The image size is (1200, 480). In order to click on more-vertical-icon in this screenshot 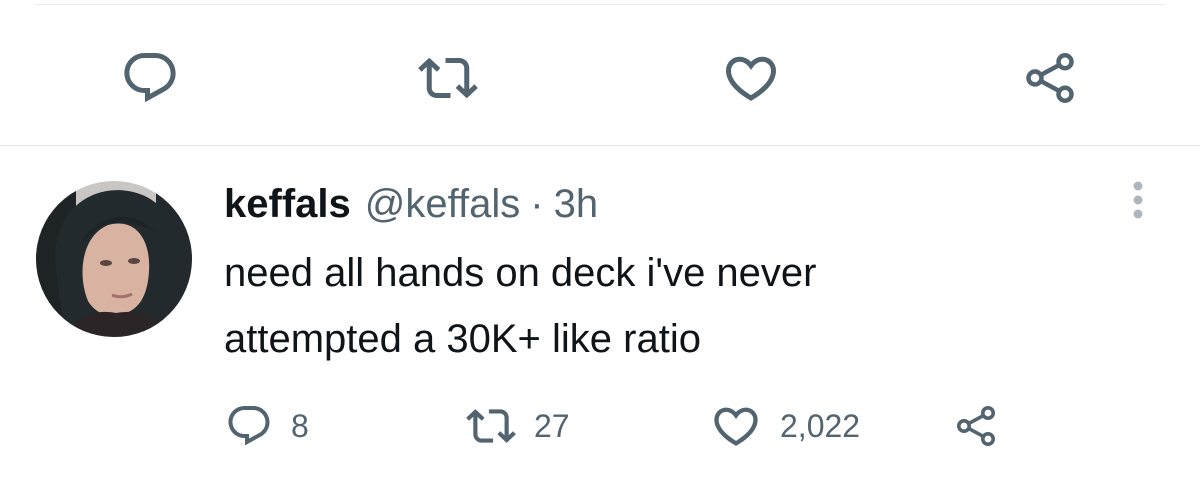, I will do `click(1138, 200)`.